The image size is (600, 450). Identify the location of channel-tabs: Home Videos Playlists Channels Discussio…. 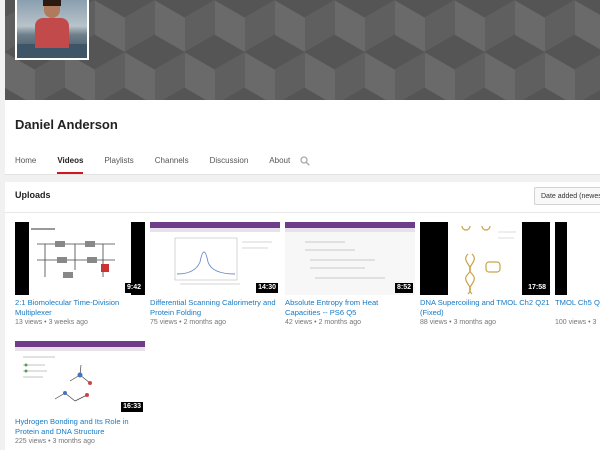
(163, 162).